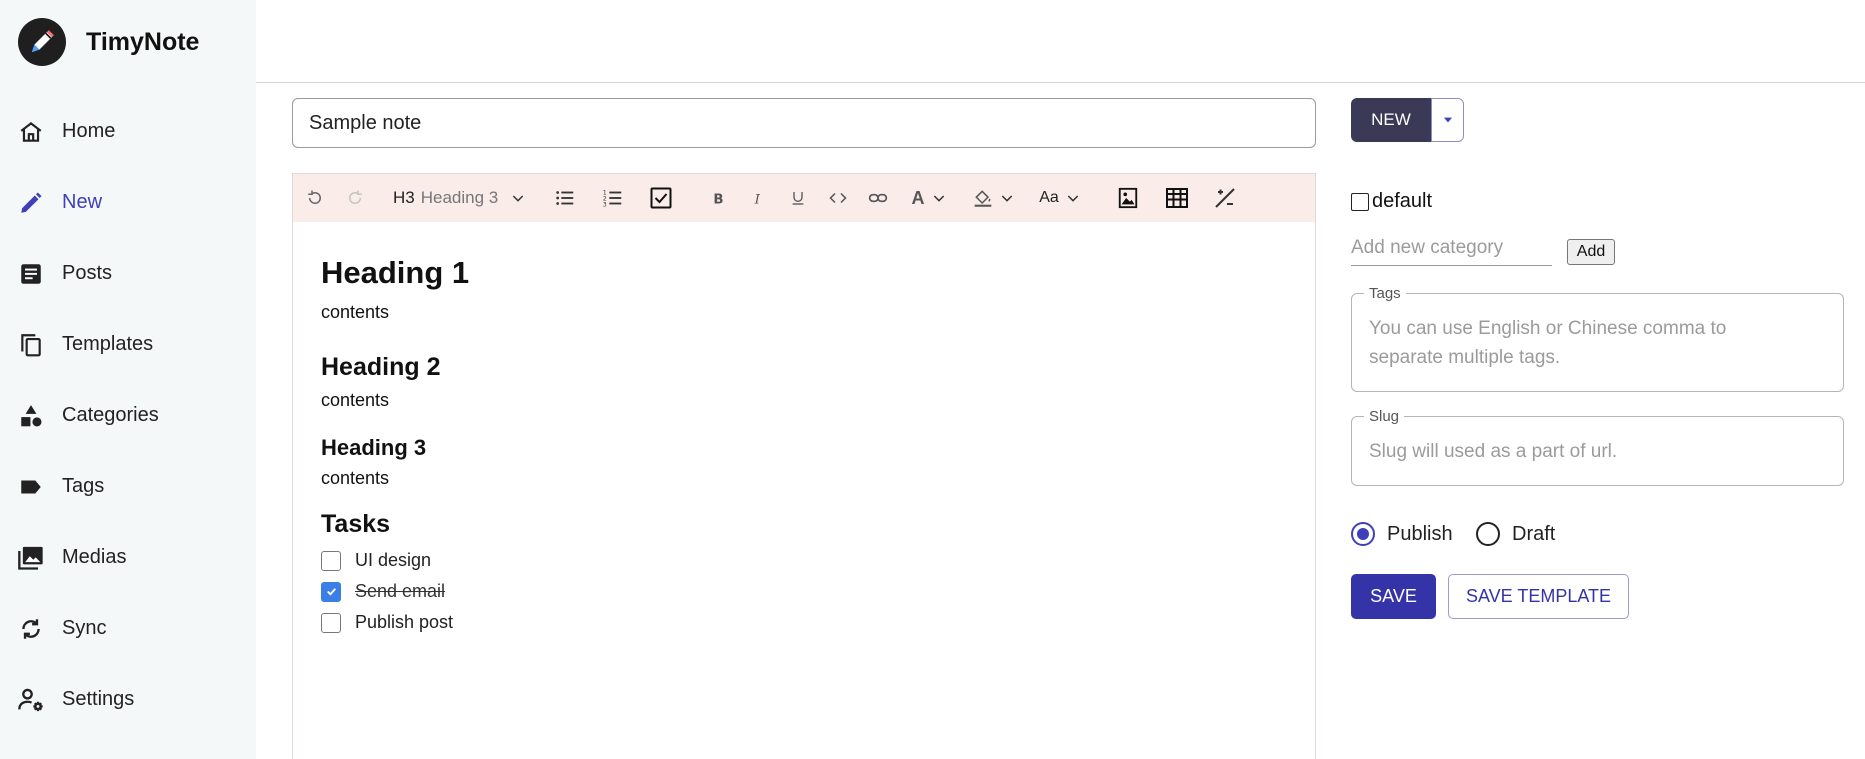 The width and height of the screenshot is (1865, 759). I want to click on sidebar-item-categories: Categories, so click(128, 415).